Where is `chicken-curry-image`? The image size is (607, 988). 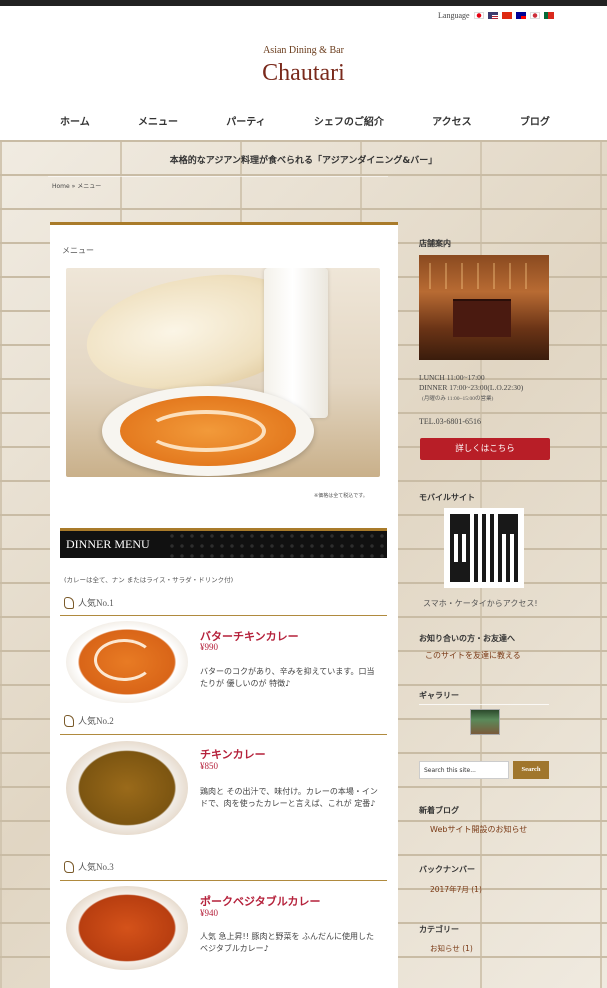
chicken-curry-image is located at coordinates (127, 788).